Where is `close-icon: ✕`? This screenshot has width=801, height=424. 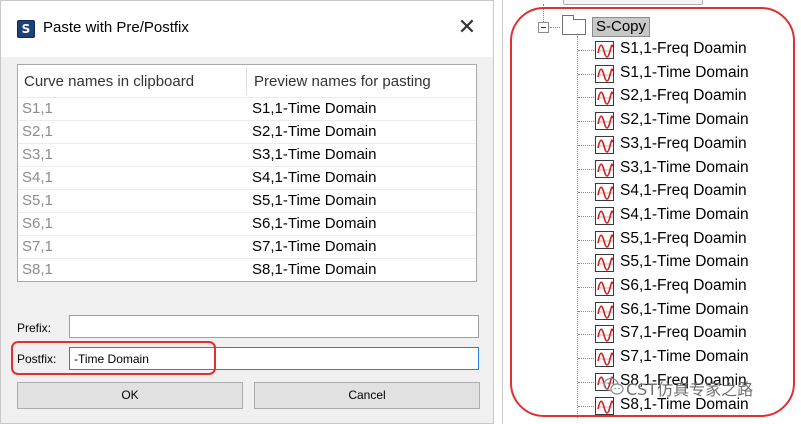
close-icon: ✕ is located at coordinates (467, 27).